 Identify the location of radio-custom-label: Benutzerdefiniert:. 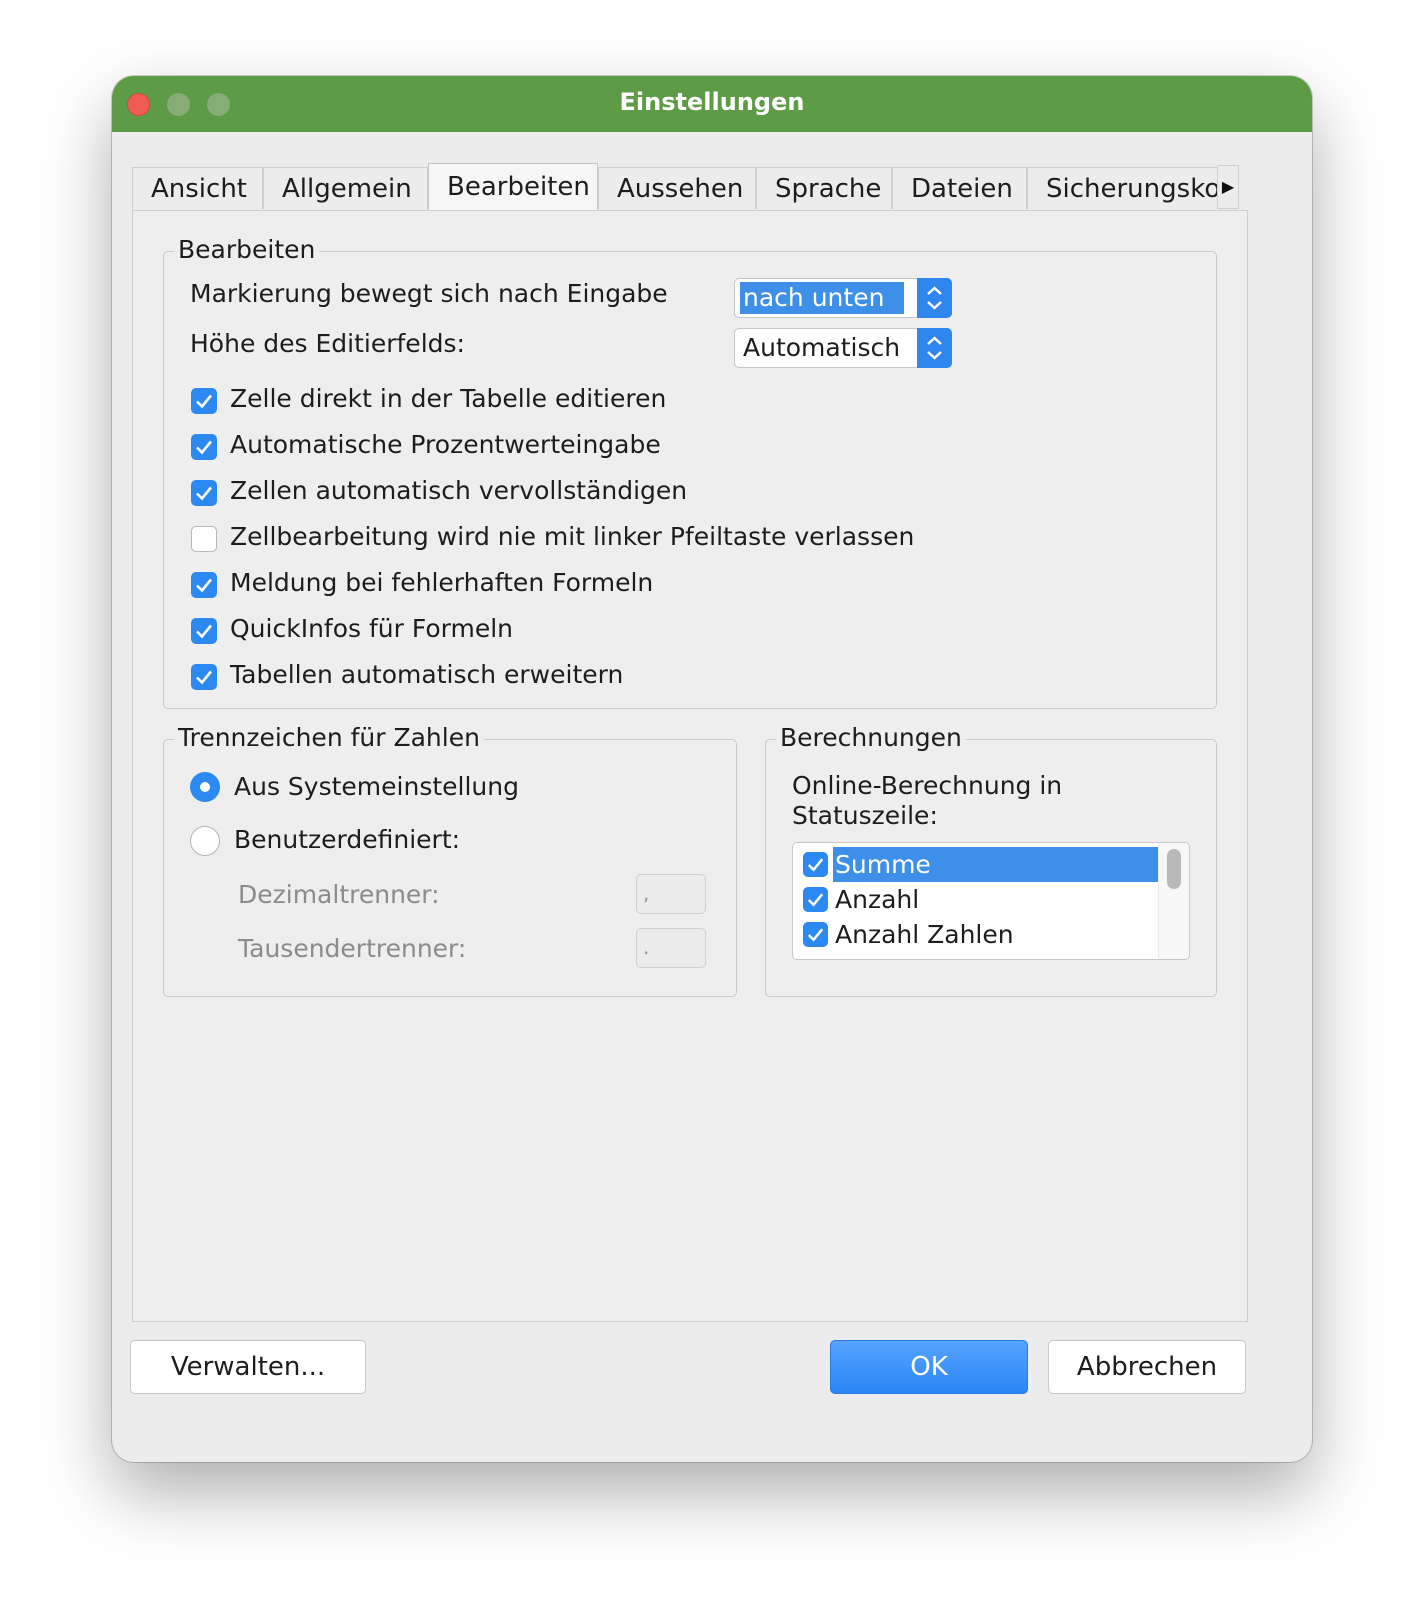
(347, 840).